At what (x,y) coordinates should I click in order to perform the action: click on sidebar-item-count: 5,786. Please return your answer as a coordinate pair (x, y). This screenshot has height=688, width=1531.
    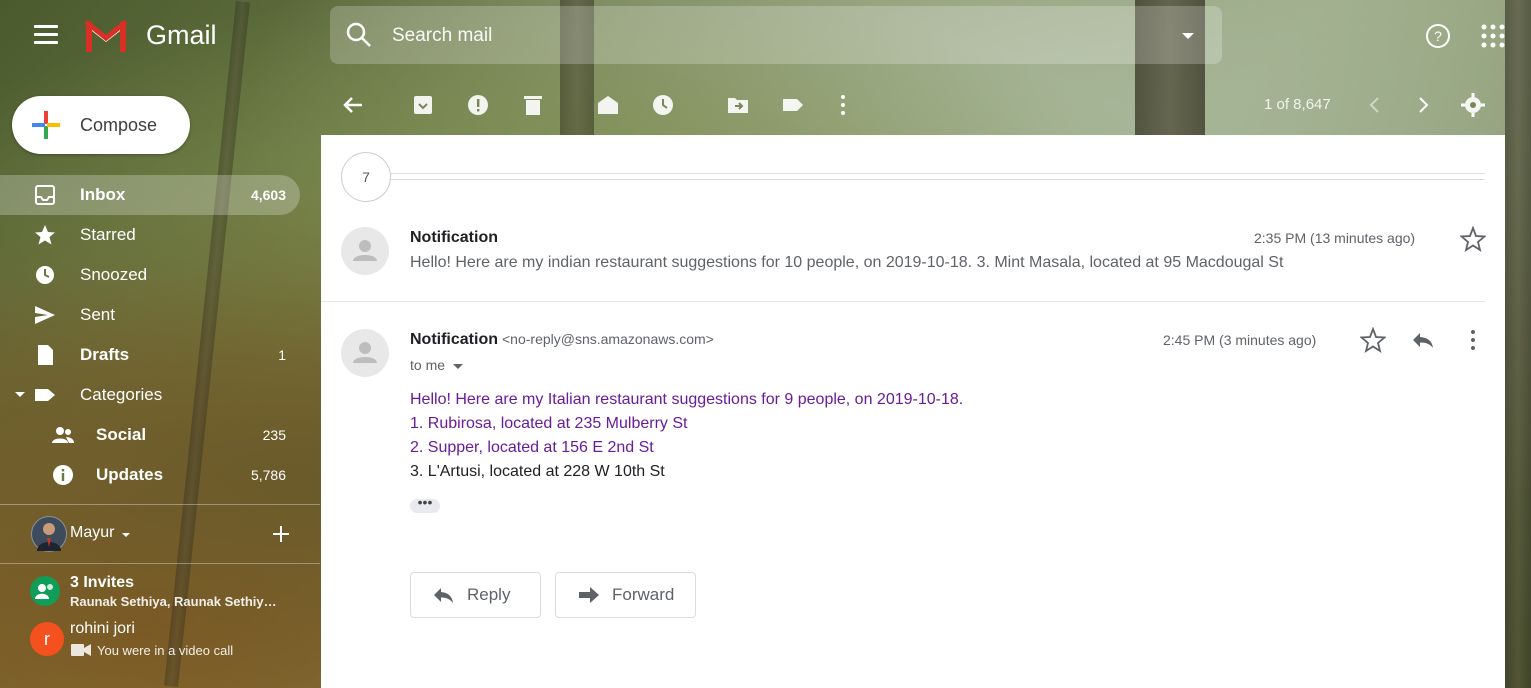
    Looking at the image, I should click on (268, 475).